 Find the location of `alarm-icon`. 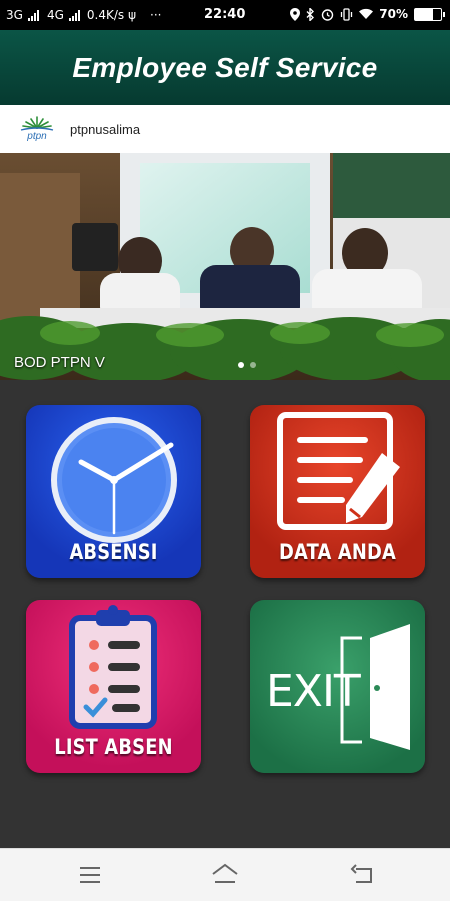

alarm-icon is located at coordinates (328, 14).